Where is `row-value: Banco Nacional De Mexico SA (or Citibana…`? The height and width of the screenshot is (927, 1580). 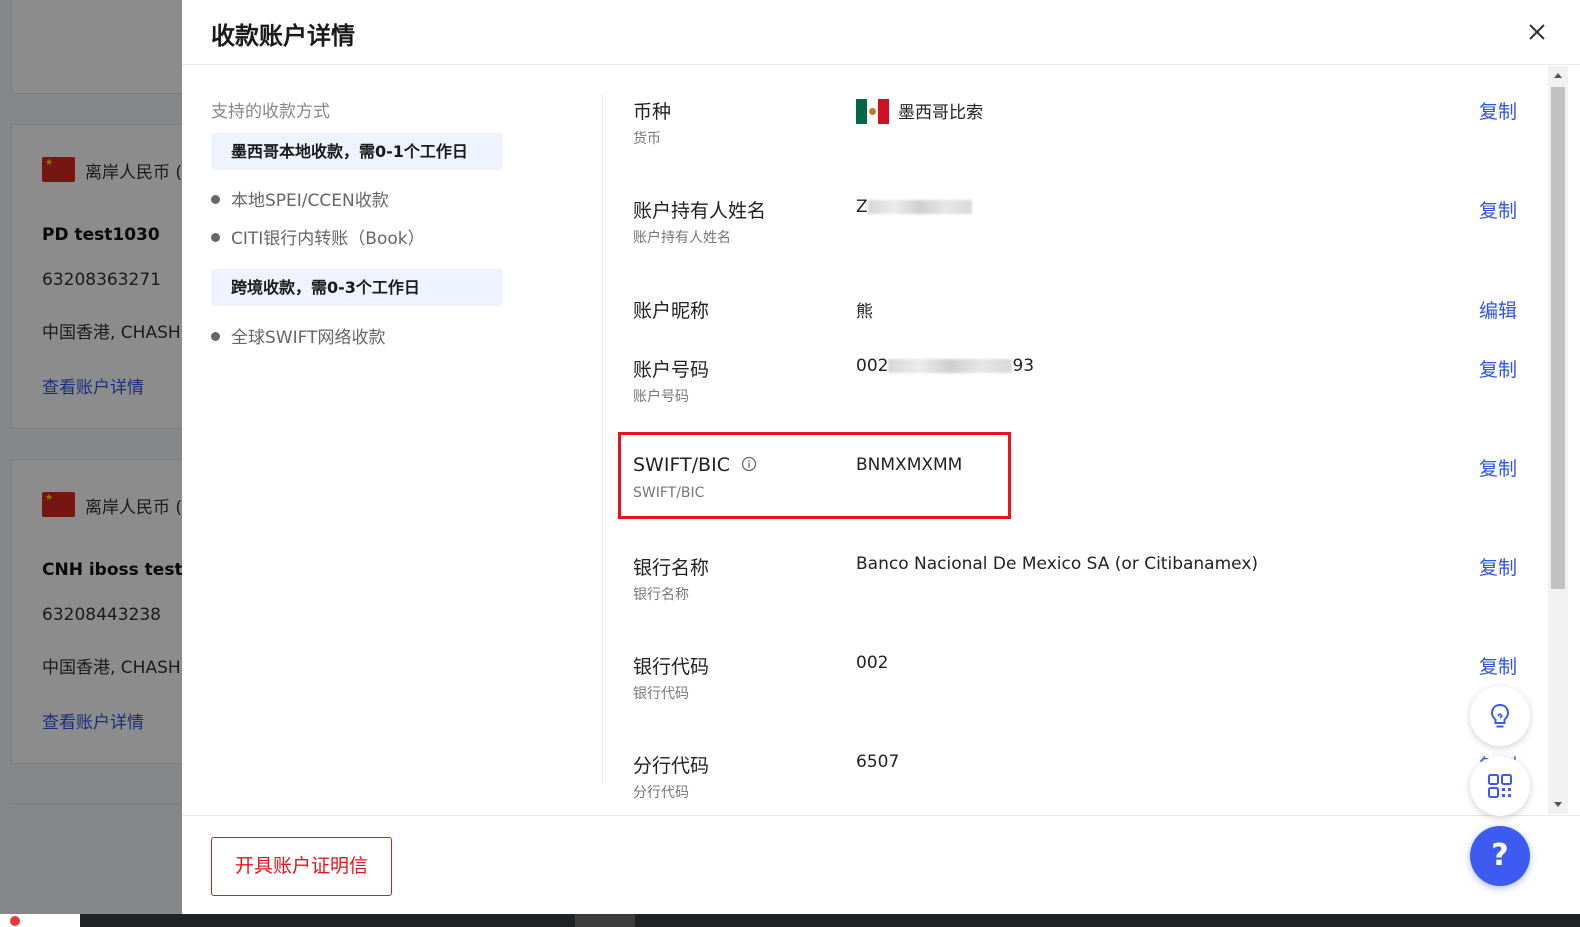 row-value: Banco Nacional De Mexico SA (or Citibana… is located at coordinates (1057, 564).